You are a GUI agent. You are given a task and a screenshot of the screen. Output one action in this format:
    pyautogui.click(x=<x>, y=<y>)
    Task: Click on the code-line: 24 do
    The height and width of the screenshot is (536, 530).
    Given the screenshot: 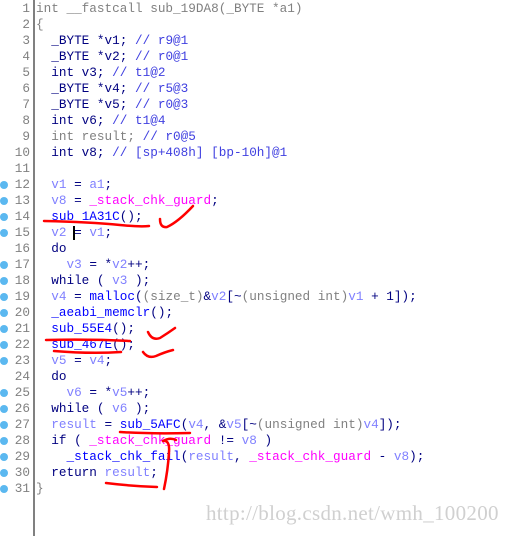 What is the action you would take?
    pyautogui.click(x=265, y=377)
    